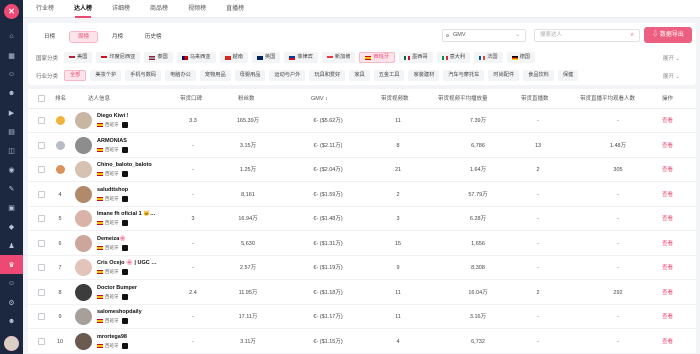  I want to click on shop-icon: ◫, so click(11, 150).